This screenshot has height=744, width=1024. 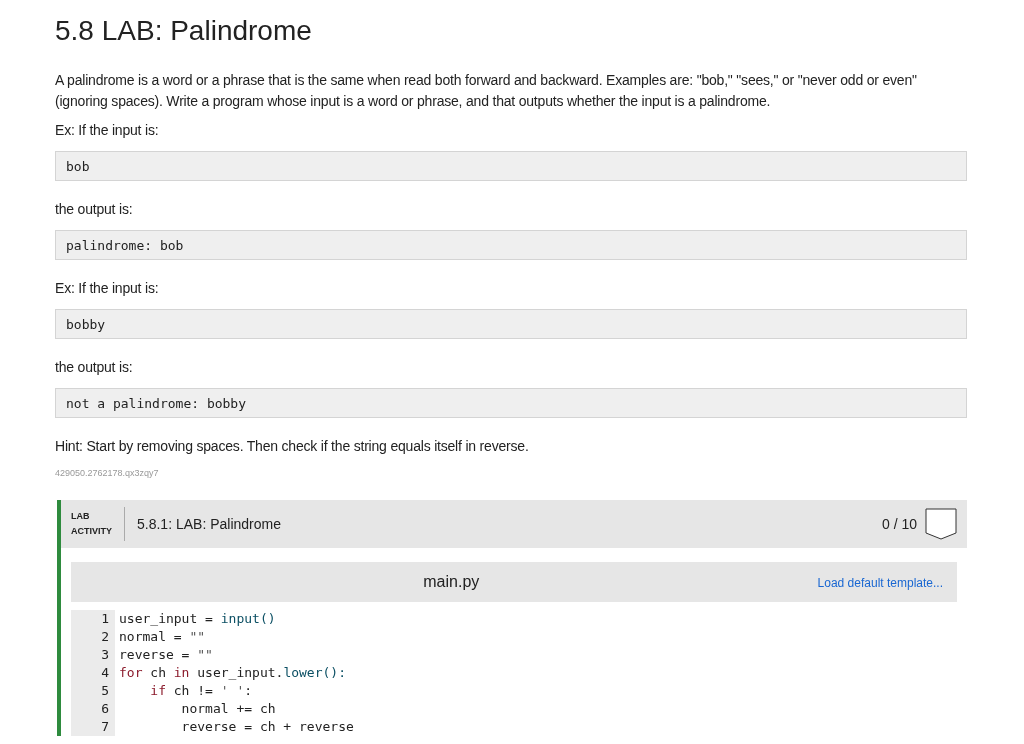 I want to click on paragraph: Hint: Start by removing spaces. Then check if the string equals itself in reverse., so click(x=292, y=446).